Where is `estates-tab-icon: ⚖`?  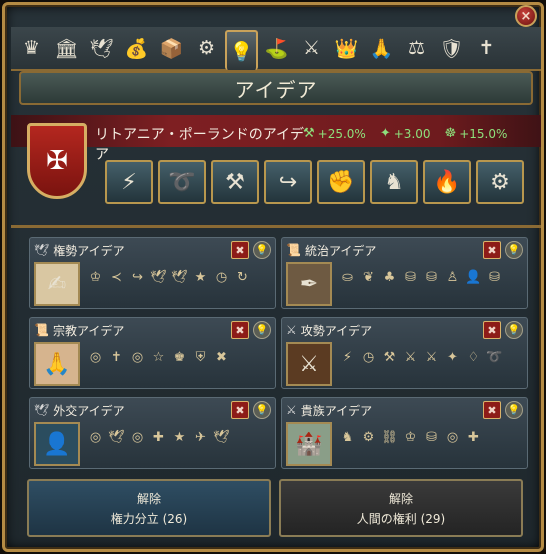
estates-tab-icon: ⚖ is located at coordinates (416, 48).